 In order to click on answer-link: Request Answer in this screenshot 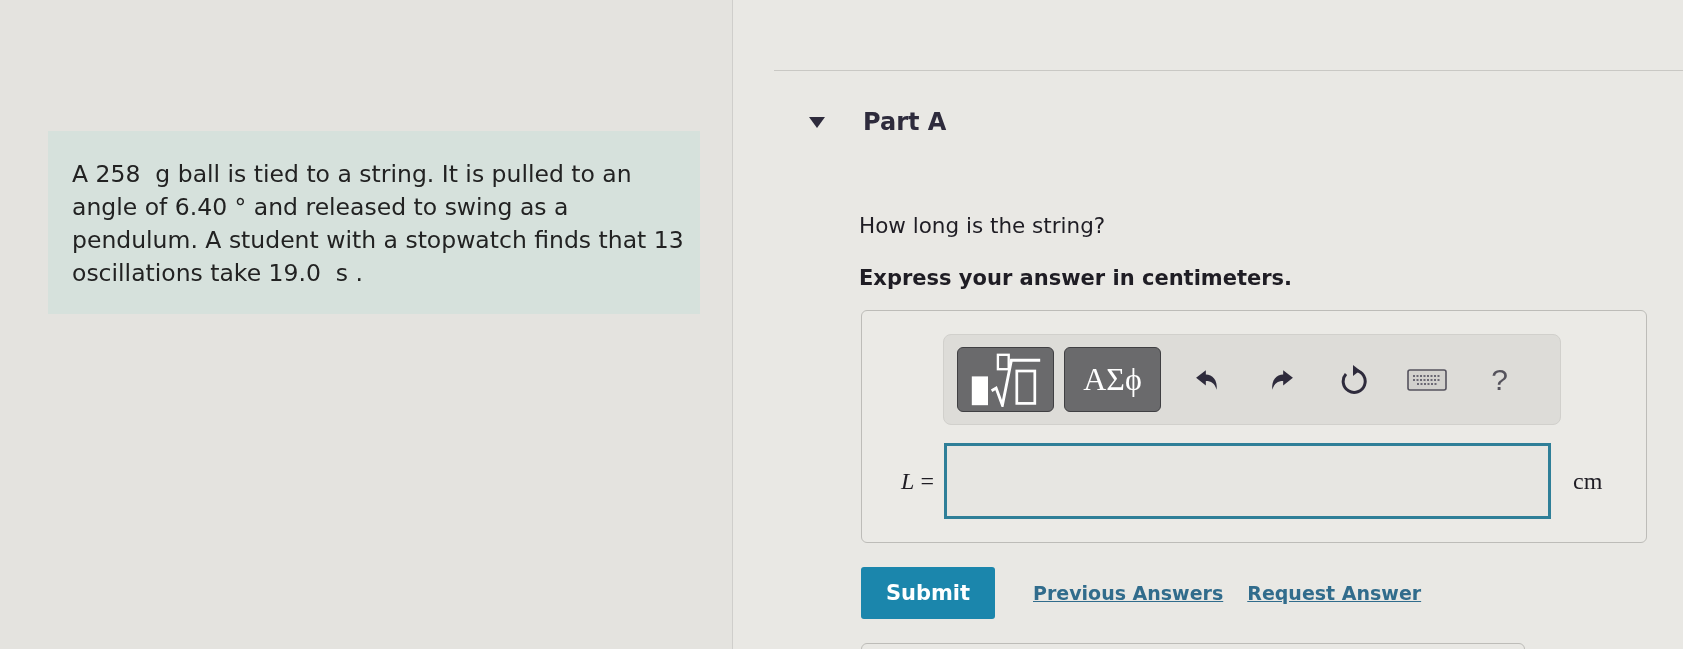, I will do `click(1334, 593)`.